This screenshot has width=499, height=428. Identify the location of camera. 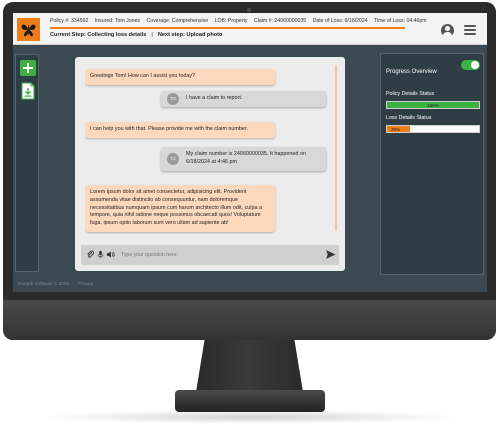
(249, 10).